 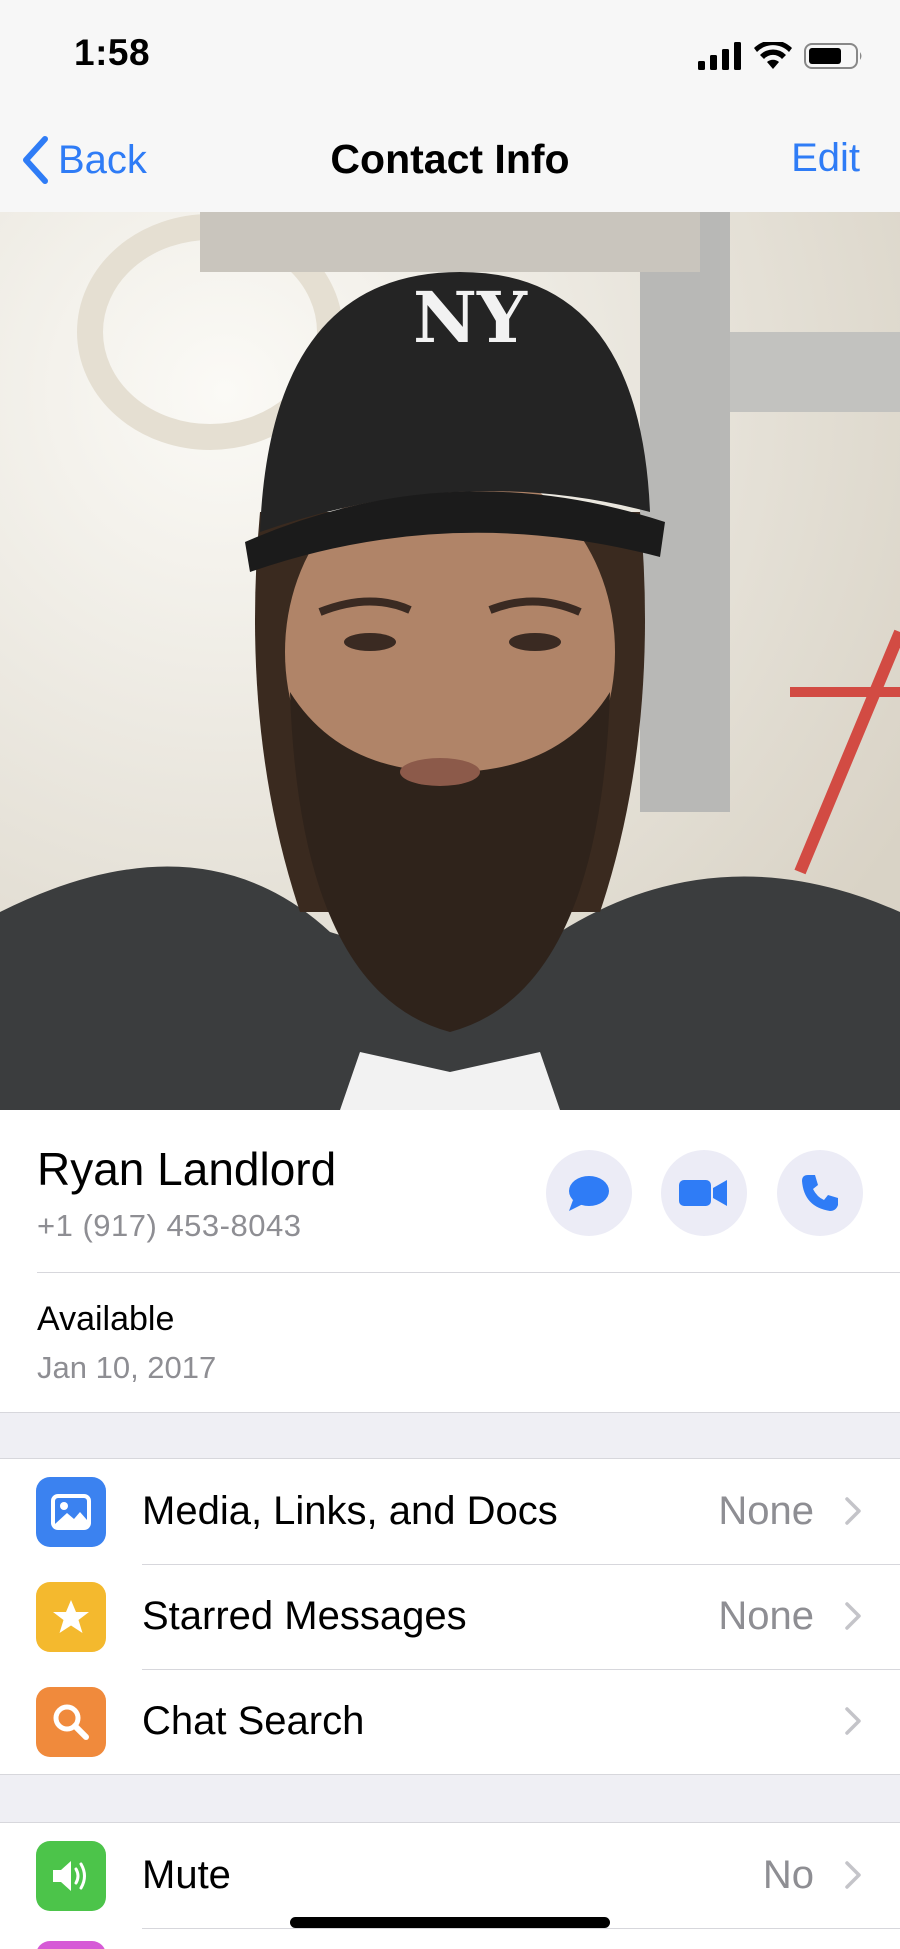 I want to click on next-row-partial, so click(x=450, y=1938).